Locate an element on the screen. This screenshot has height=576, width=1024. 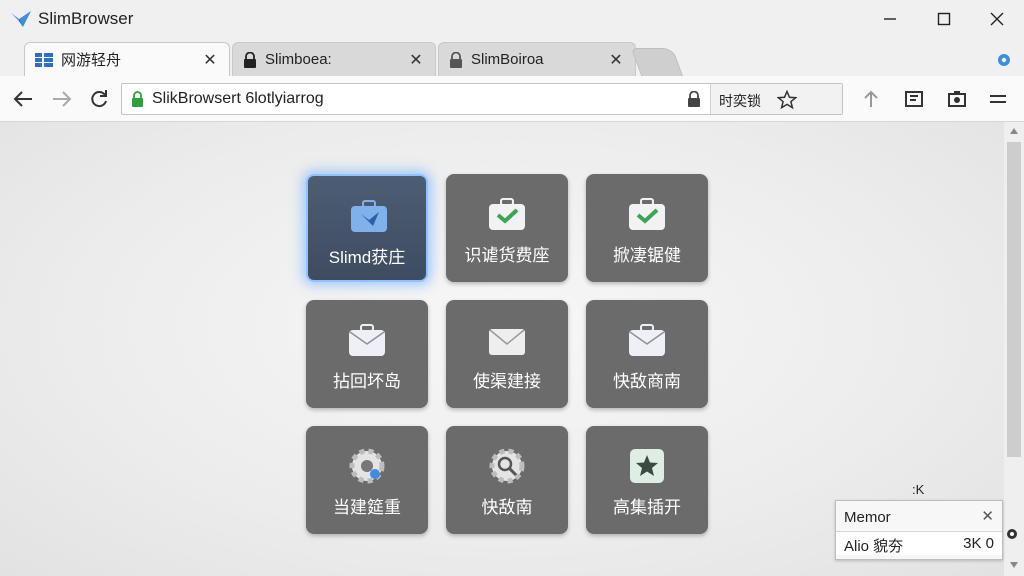
tile-label: 使渠建接 is located at coordinates (507, 381).